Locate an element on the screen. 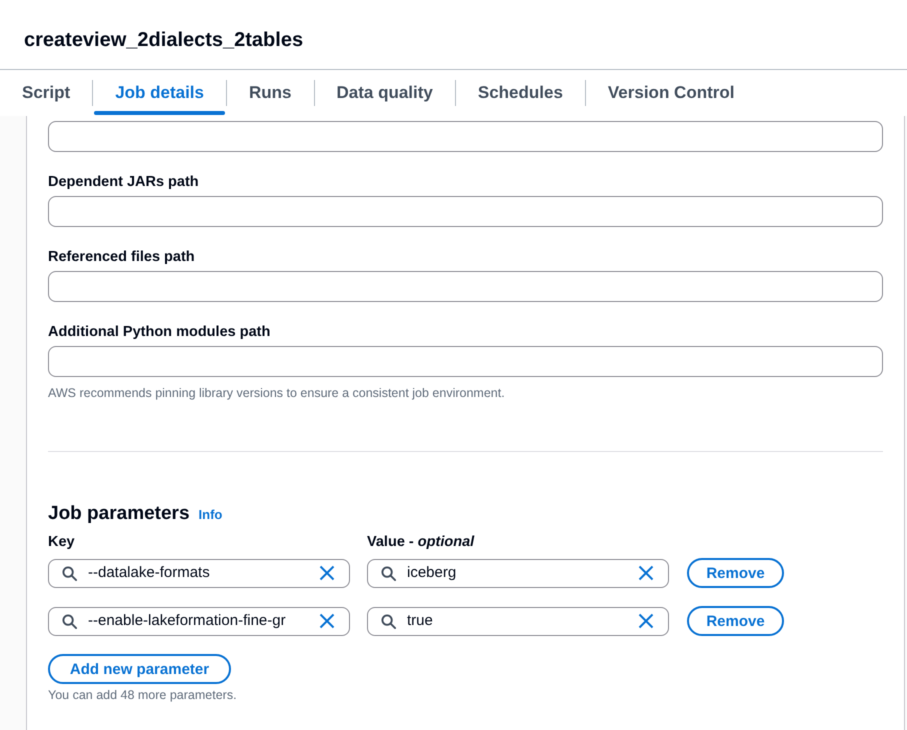  tab: Job details is located at coordinates (159, 93).